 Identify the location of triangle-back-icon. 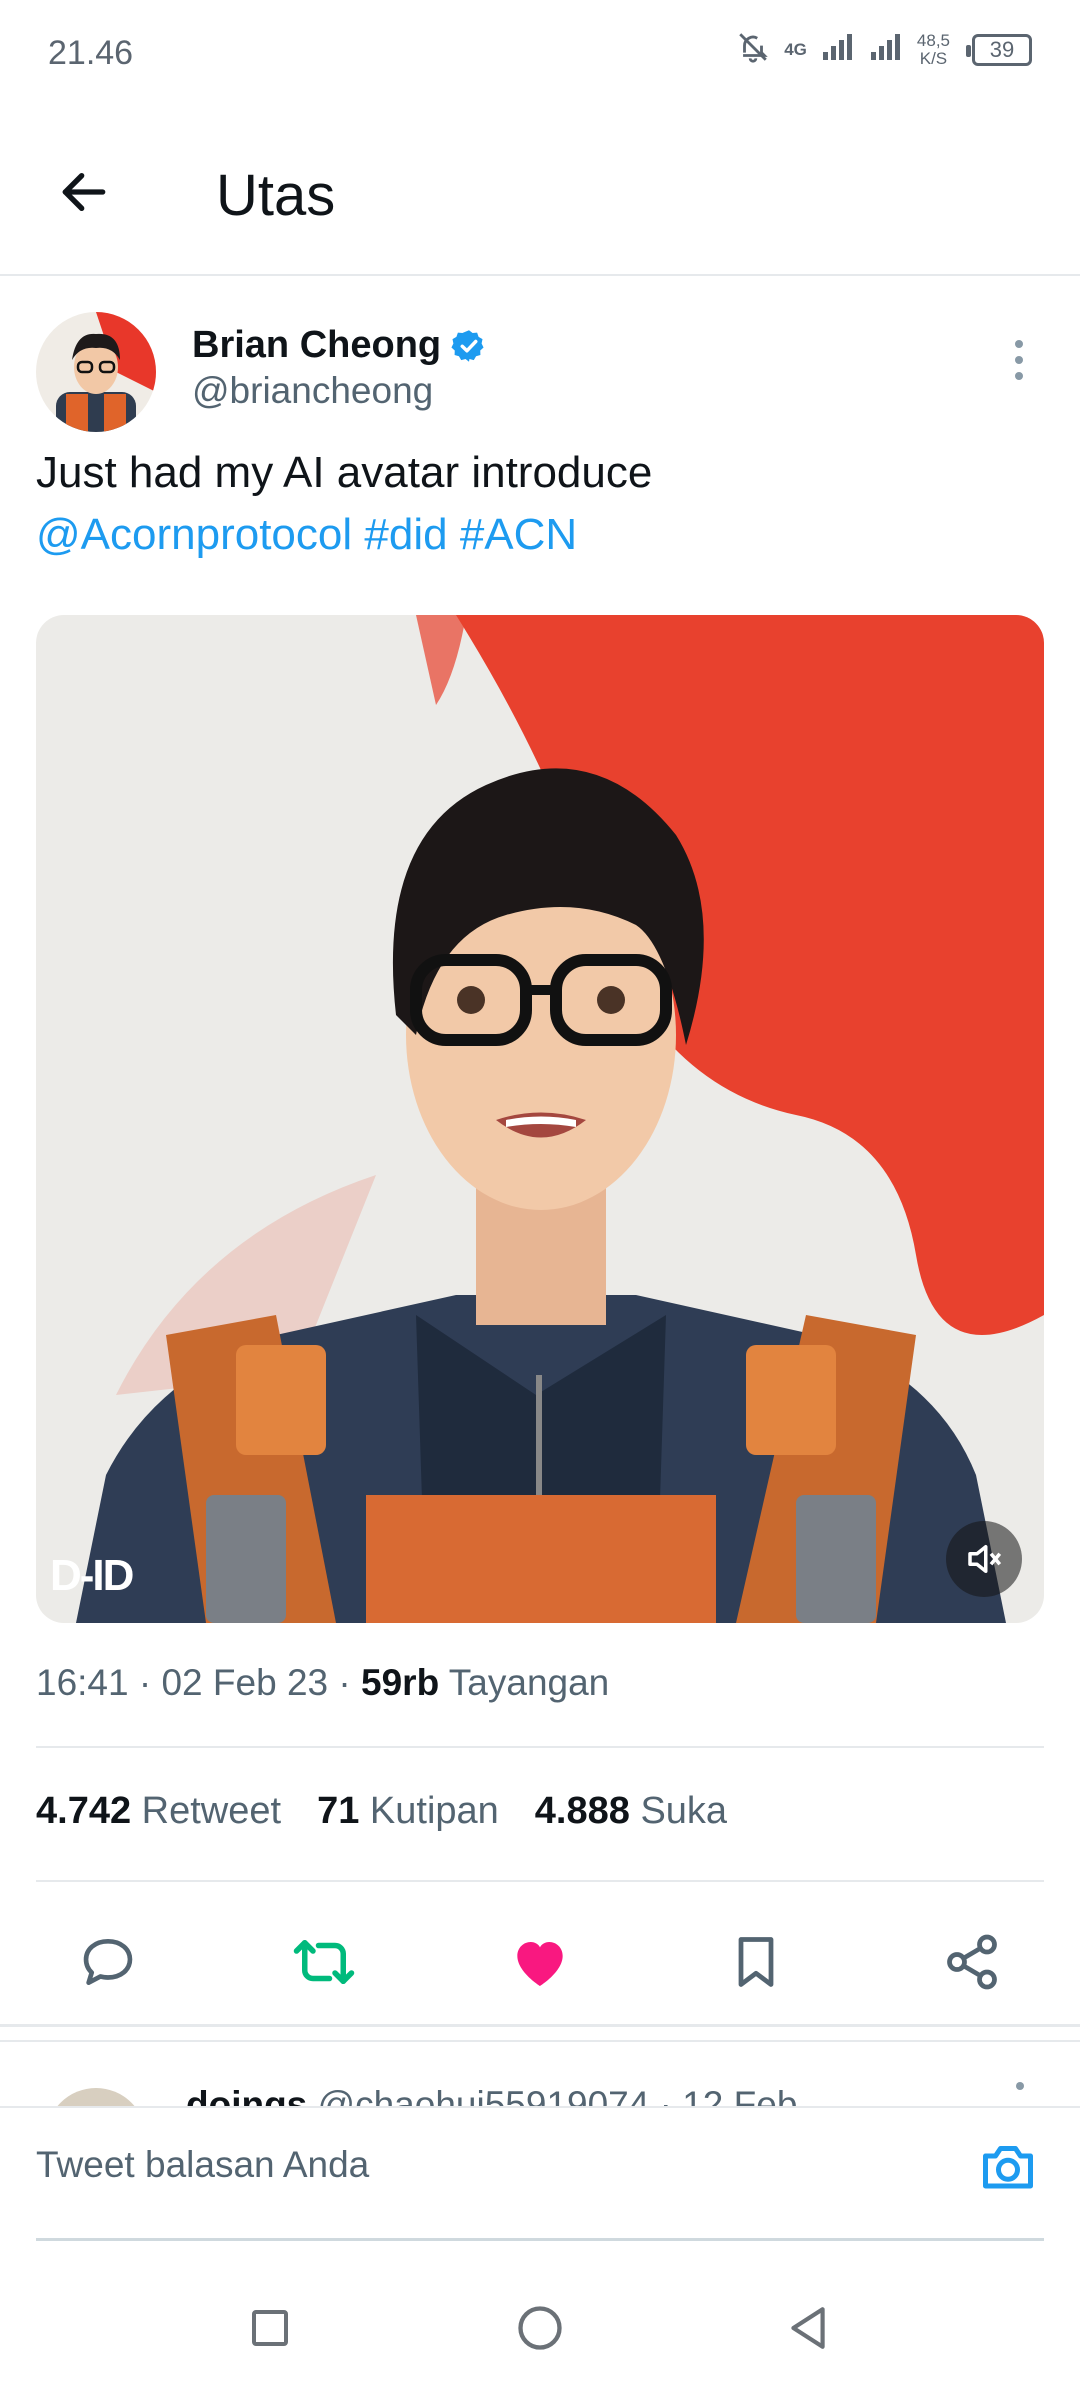
(808, 2328).